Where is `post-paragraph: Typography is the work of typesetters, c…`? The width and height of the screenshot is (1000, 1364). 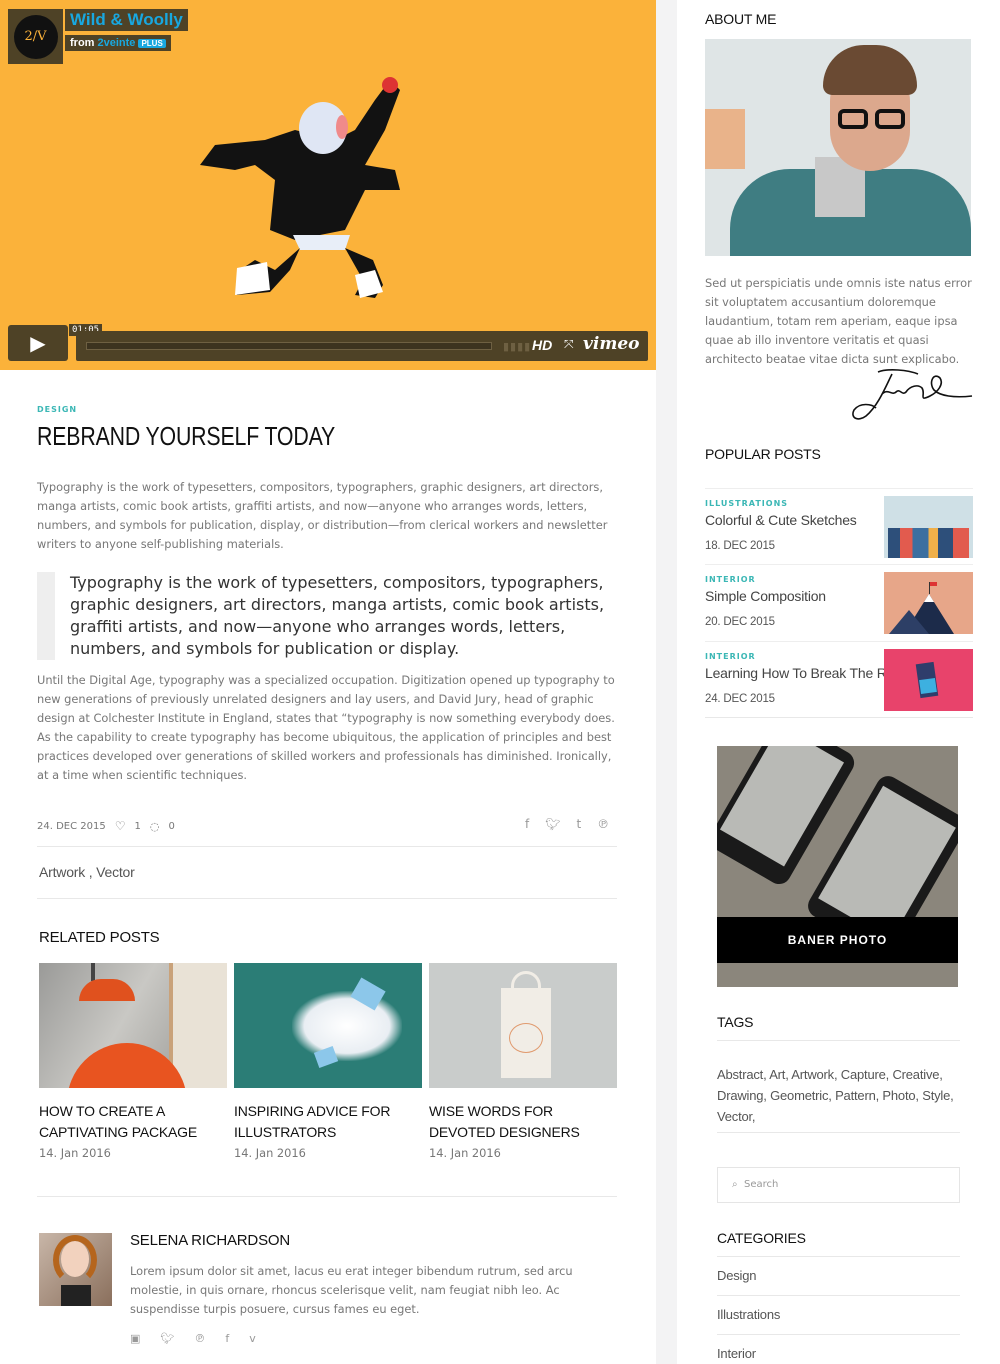
post-paragraph: Typography is the work of typesetters, c… is located at coordinates (322, 515).